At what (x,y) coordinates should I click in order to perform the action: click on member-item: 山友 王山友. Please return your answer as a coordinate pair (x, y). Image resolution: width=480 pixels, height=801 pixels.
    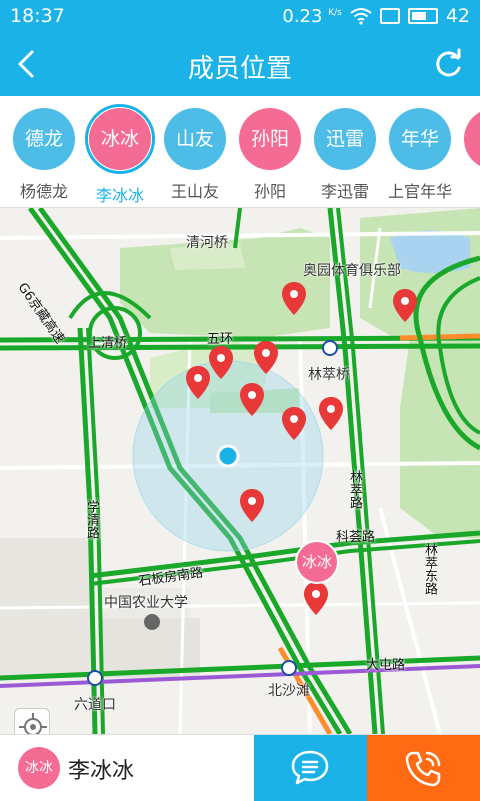
    Looking at the image, I should click on (195, 155).